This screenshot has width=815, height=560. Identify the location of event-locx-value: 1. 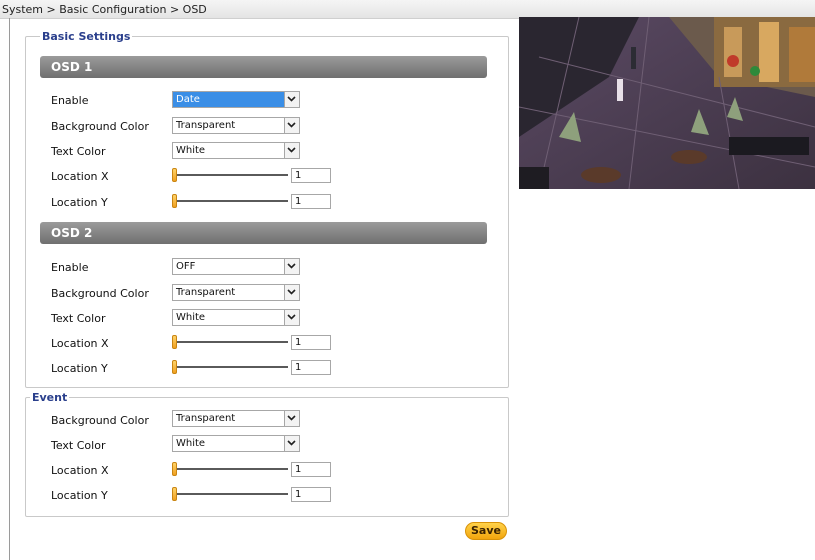
(298, 469).